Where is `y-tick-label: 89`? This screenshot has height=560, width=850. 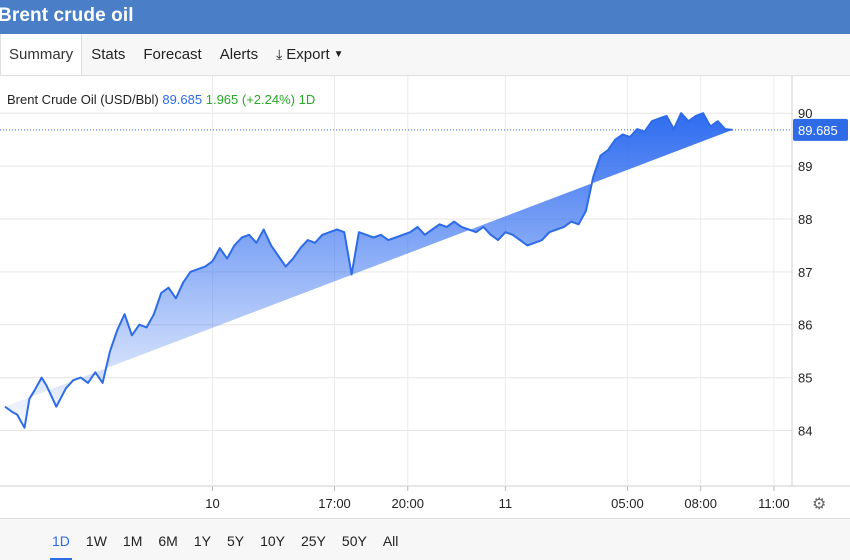
y-tick-label: 89 is located at coordinates (805, 166).